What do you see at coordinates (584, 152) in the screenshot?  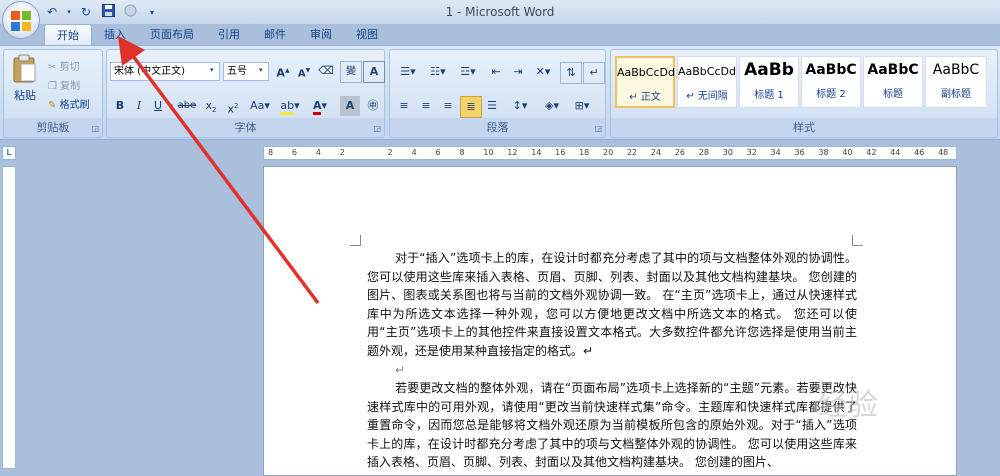 I see `ruler-number: 18` at bounding box center [584, 152].